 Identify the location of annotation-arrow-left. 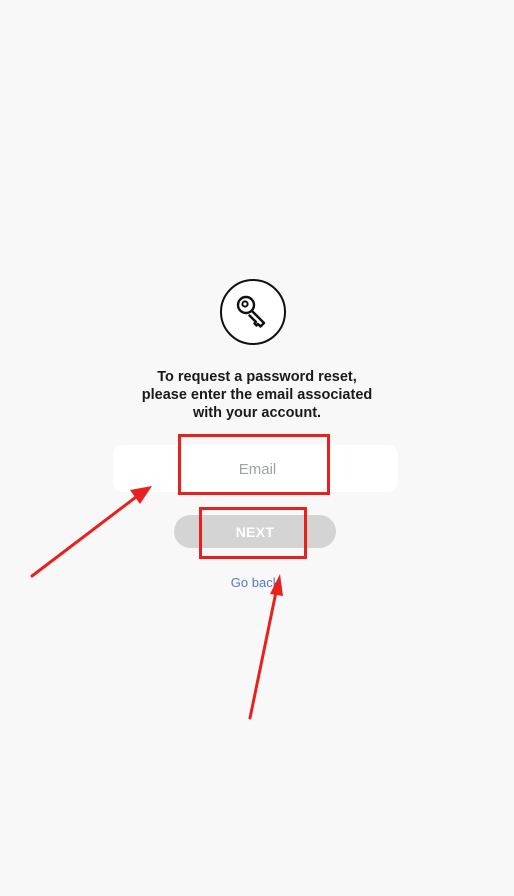
(91, 532).